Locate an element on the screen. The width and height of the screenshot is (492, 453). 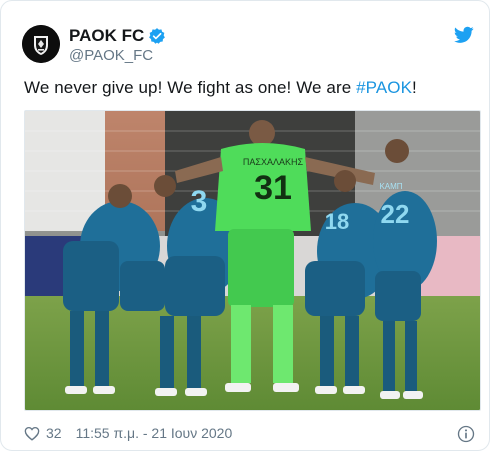
hashtag-link: #PAOK is located at coordinates (384, 87).